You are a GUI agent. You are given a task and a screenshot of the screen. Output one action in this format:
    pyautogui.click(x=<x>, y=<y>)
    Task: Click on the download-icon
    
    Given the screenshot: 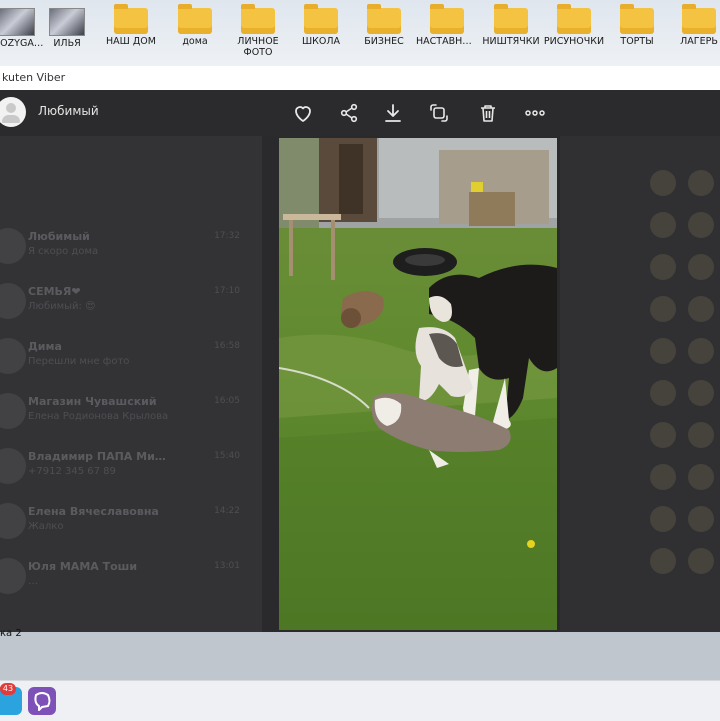 What is the action you would take?
    pyautogui.click(x=393, y=113)
    